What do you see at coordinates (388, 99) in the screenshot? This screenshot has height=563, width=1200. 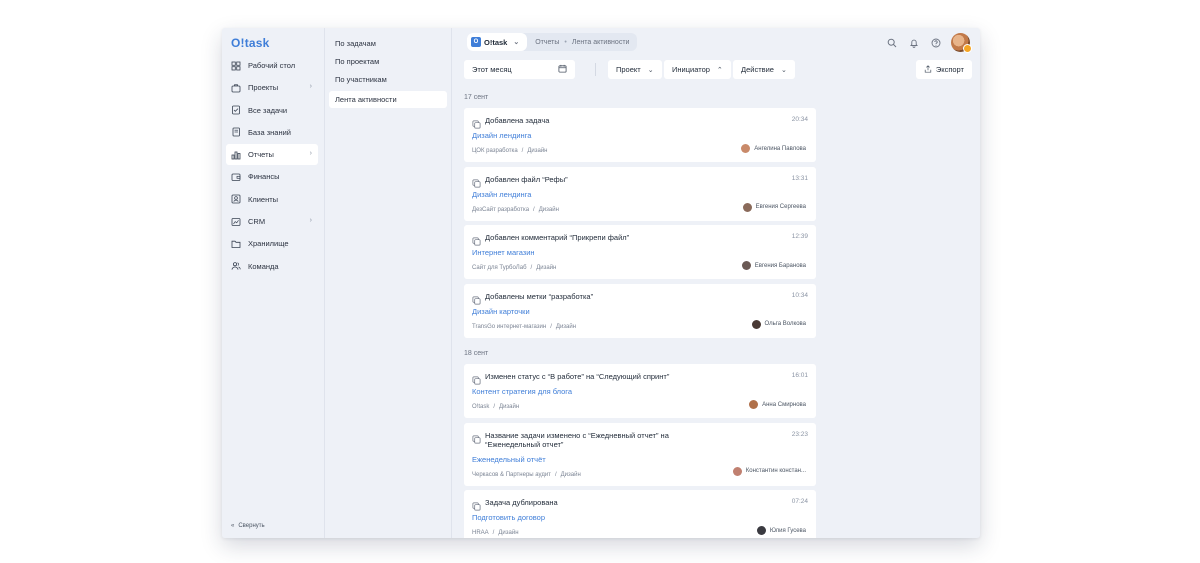 I see `subnav-item-3: Лента активности` at bounding box center [388, 99].